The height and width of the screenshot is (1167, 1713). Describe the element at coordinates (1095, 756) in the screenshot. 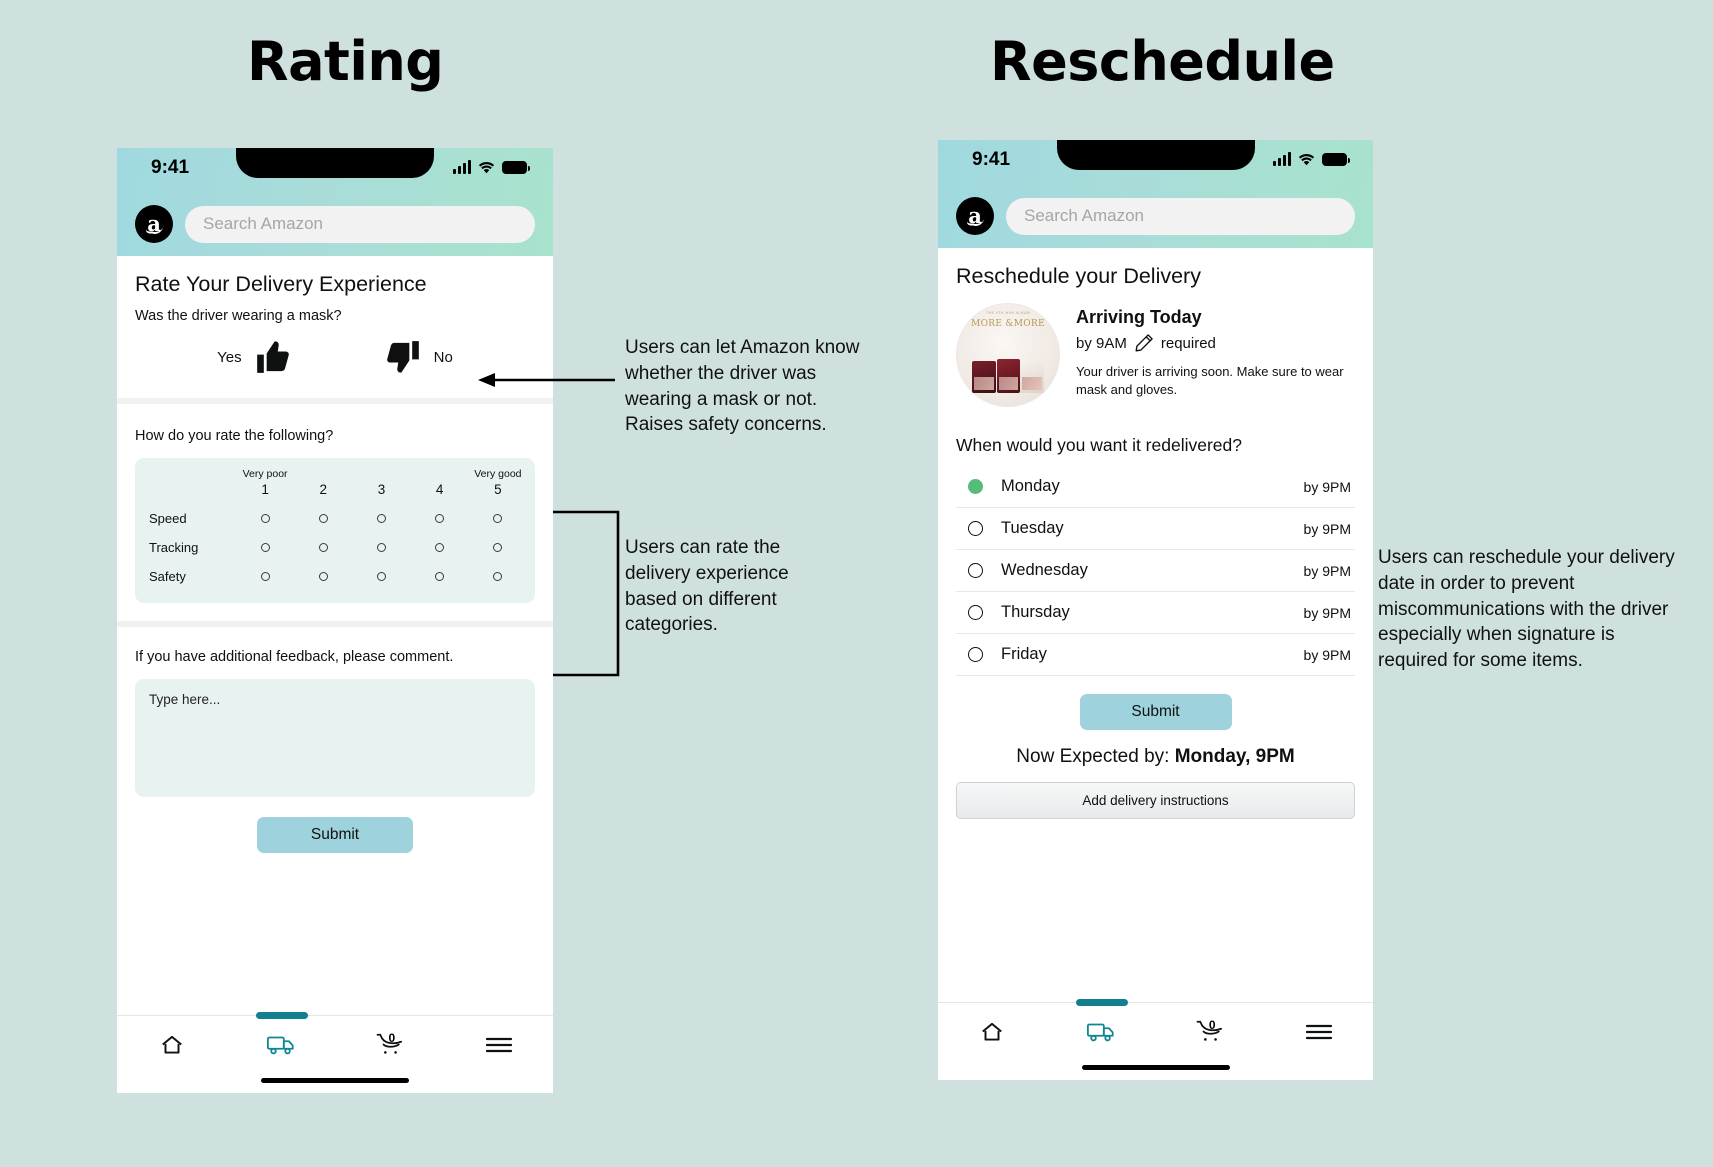

I see `now-expected-prefix: Now Expected by:` at that location.